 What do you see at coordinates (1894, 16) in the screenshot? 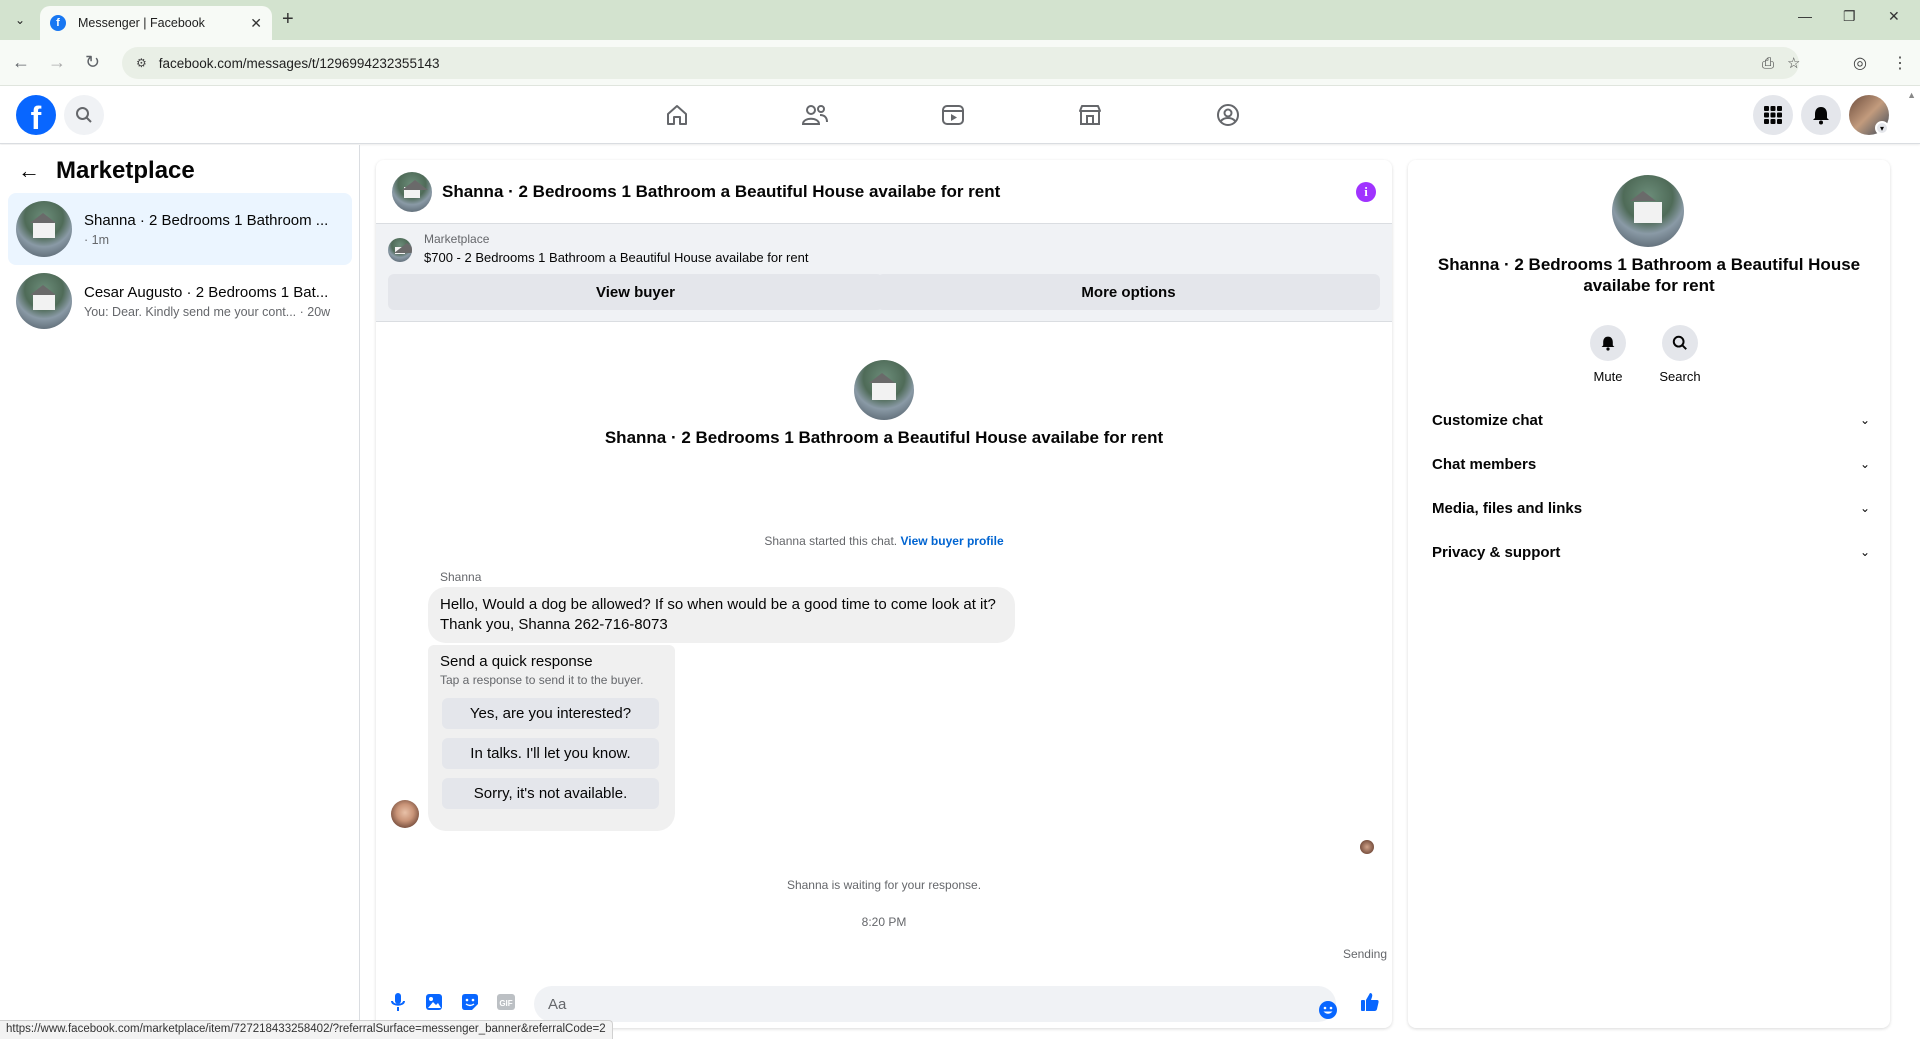
I see `window-close-icon: ✕` at bounding box center [1894, 16].